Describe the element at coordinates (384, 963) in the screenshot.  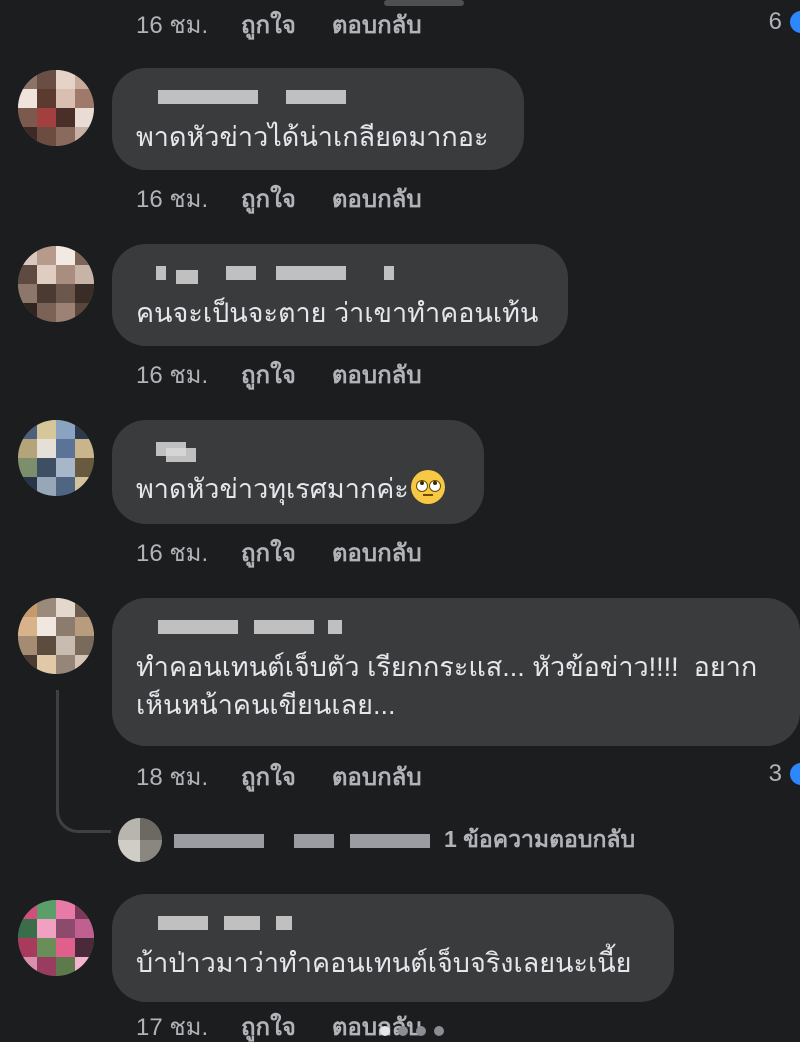
I see `comment-text: บ้าป่าวมาว่าทำคอนเทนต์เจ็บจริงเลยนะเนี้ย` at that location.